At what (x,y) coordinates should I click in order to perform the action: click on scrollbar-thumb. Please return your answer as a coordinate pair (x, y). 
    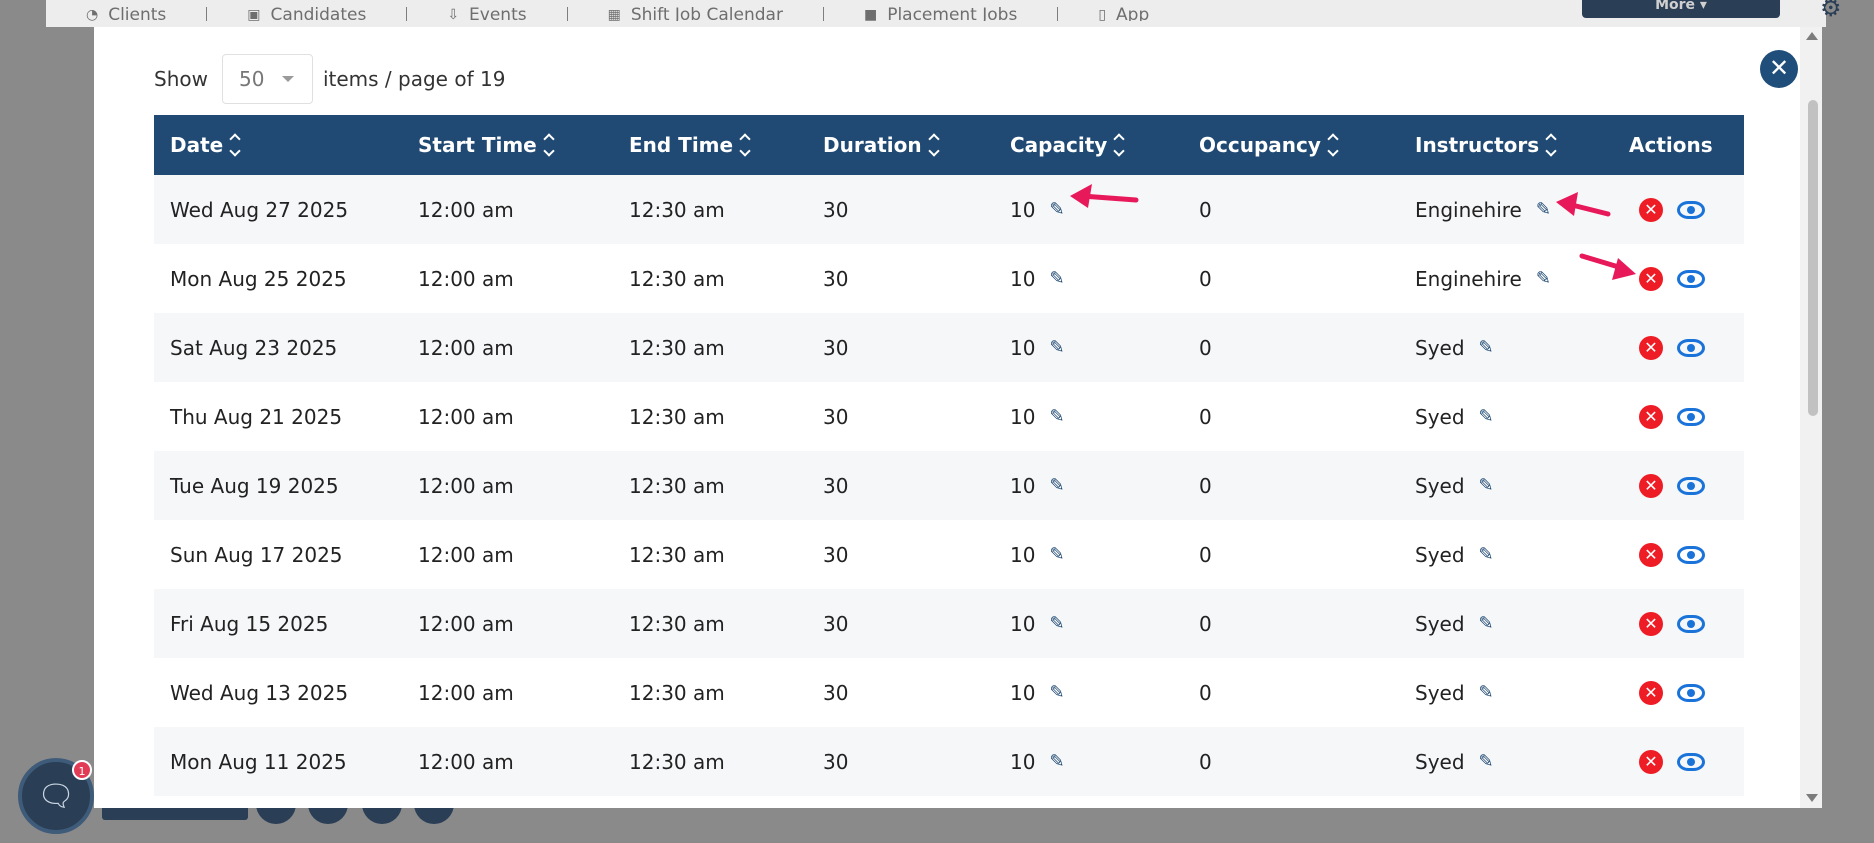
    Looking at the image, I should click on (1813, 258).